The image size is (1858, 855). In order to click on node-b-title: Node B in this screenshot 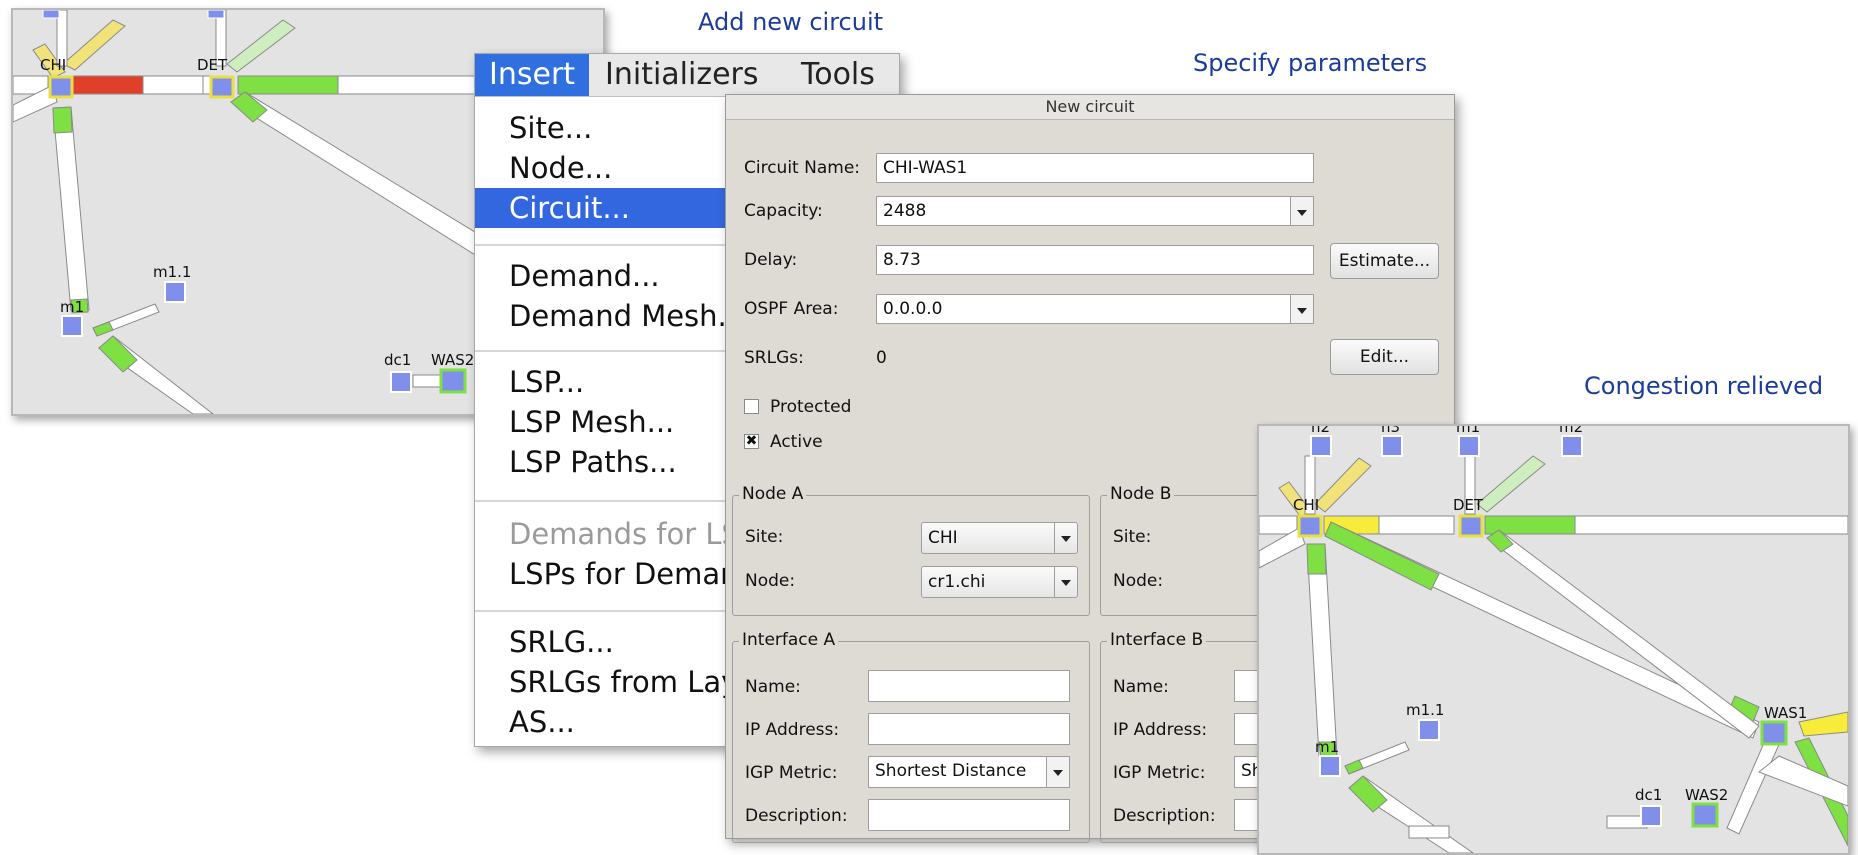, I will do `click(1141, 494)`.